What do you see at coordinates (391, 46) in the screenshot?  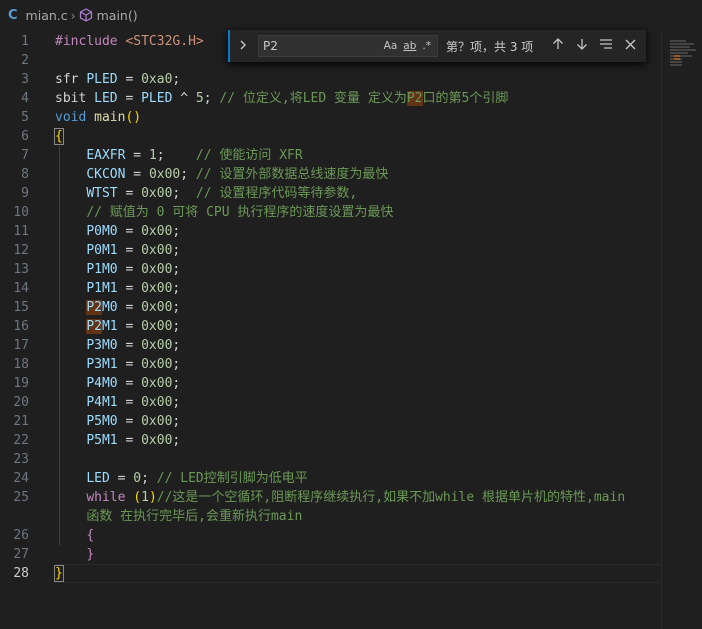 I see `match-case-button: Aa` at bounding box center [391, 46].